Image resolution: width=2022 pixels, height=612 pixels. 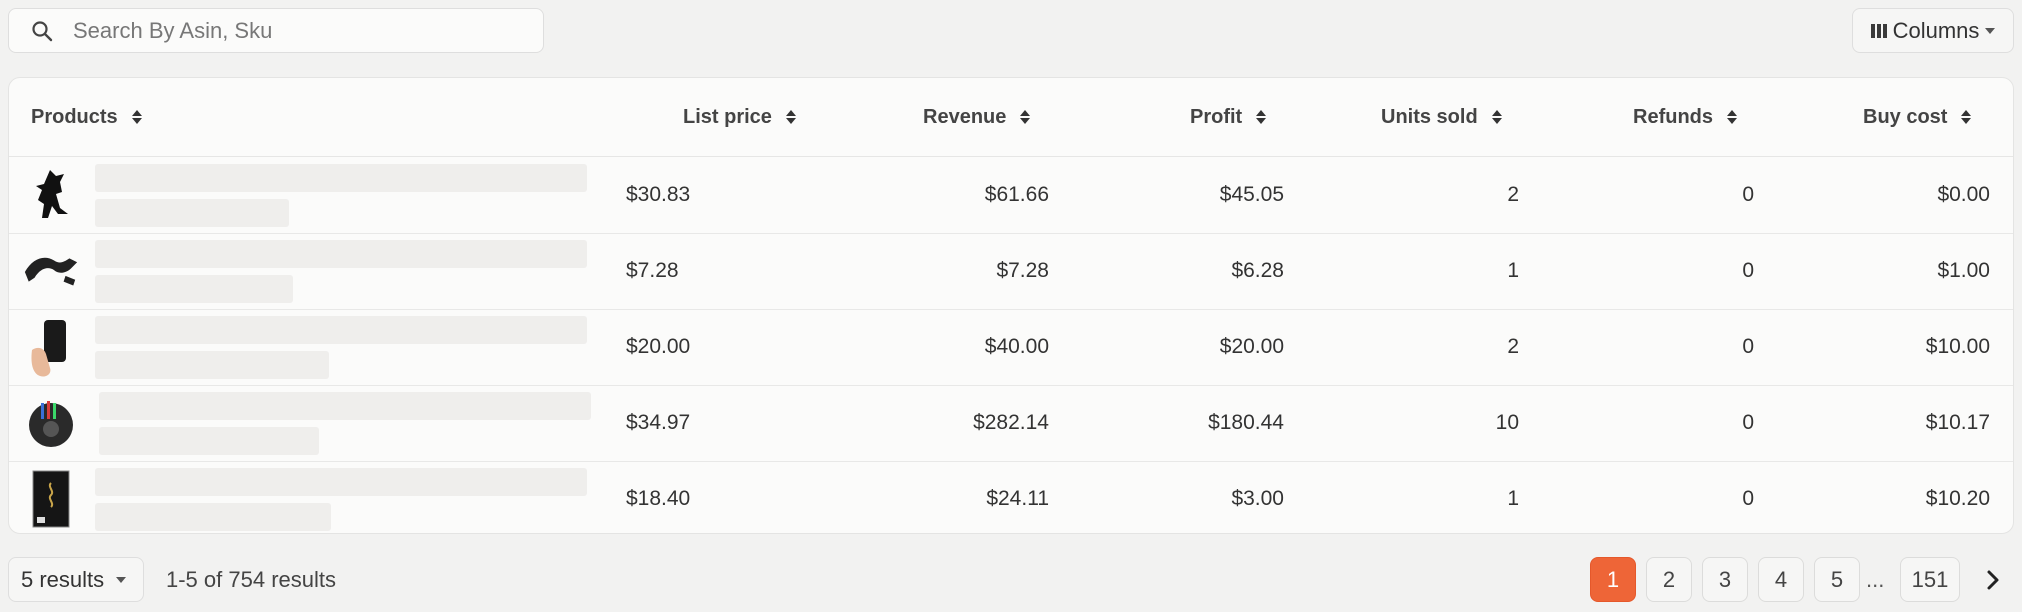 What do you see at coordinates (44, 31) in the screenshot?
I see `search-icon` at bounding box center [44, 31].